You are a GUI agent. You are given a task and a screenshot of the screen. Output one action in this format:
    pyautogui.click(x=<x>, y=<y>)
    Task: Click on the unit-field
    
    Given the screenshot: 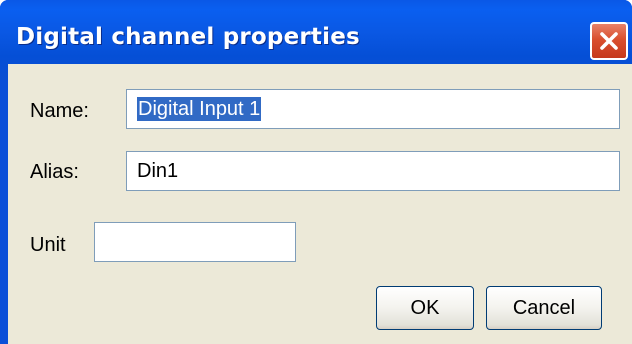 What is the action you would take?
    pyautogui.click(x=195, y=242)
    